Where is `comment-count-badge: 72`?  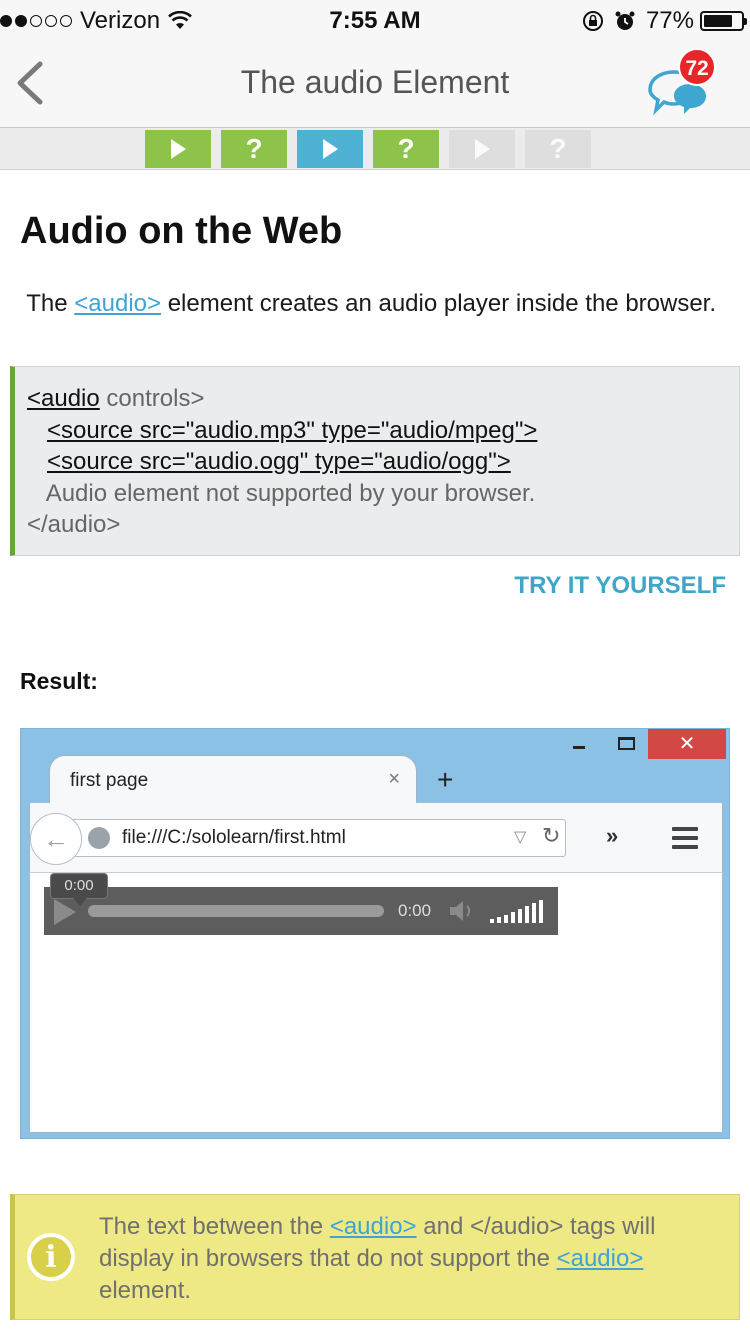 comment-count-badge: 72 is located at coordinates (697, 67).